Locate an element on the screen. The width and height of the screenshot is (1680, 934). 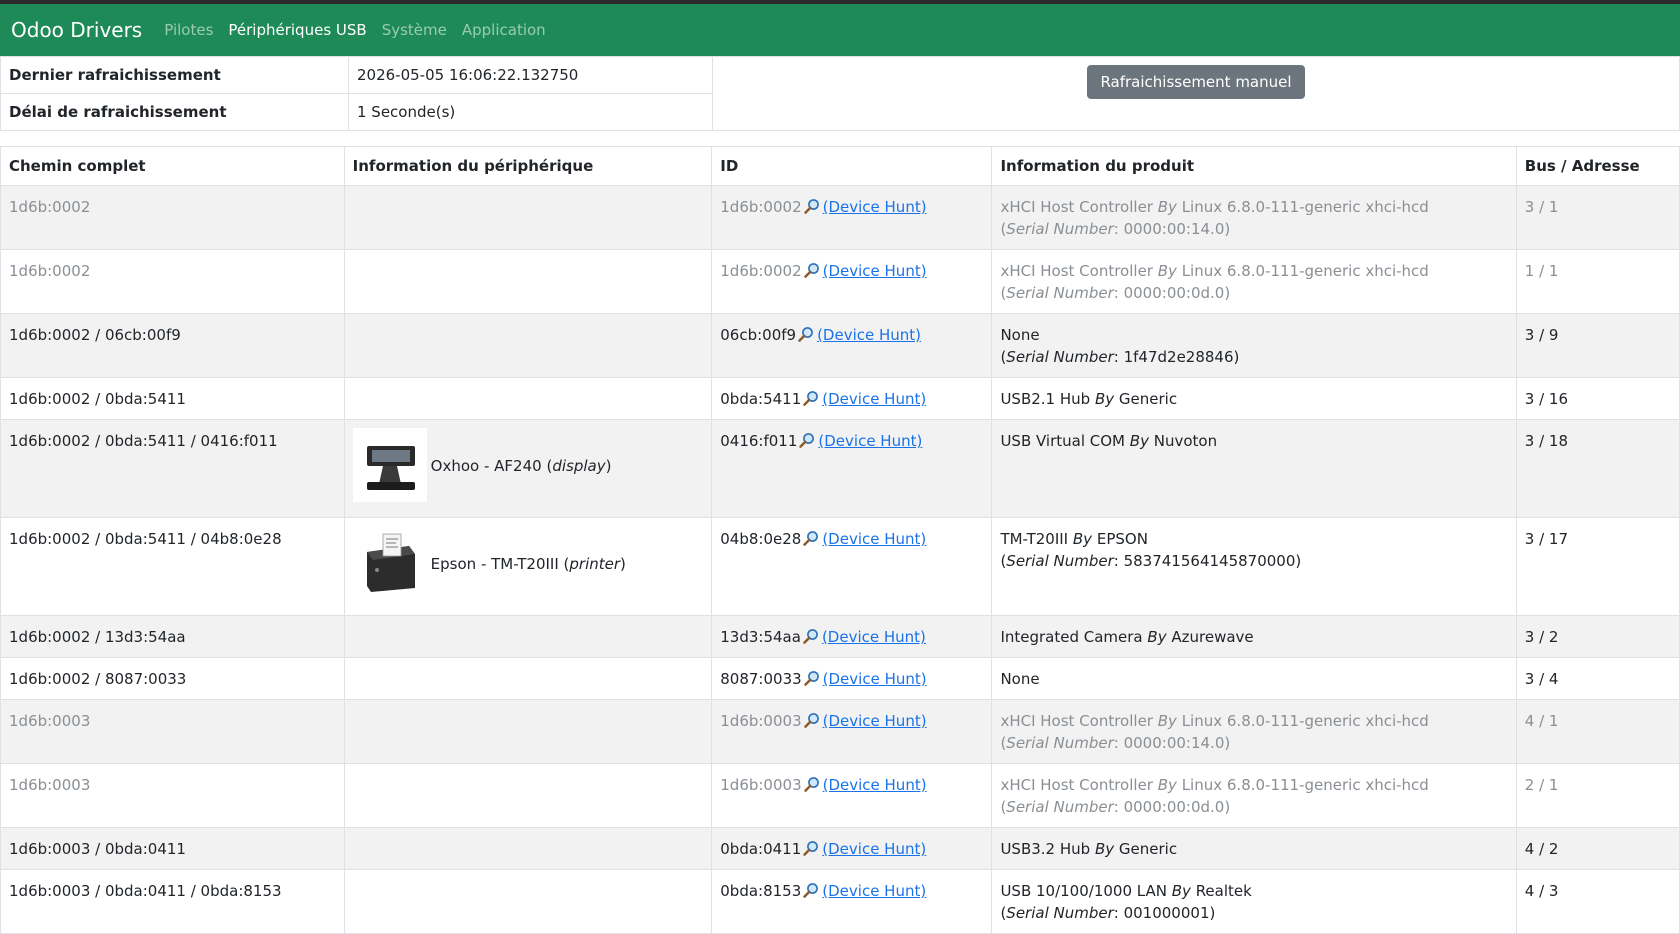
cell-bus-address: 3 / 2 is located at coordinates (1597, 636).